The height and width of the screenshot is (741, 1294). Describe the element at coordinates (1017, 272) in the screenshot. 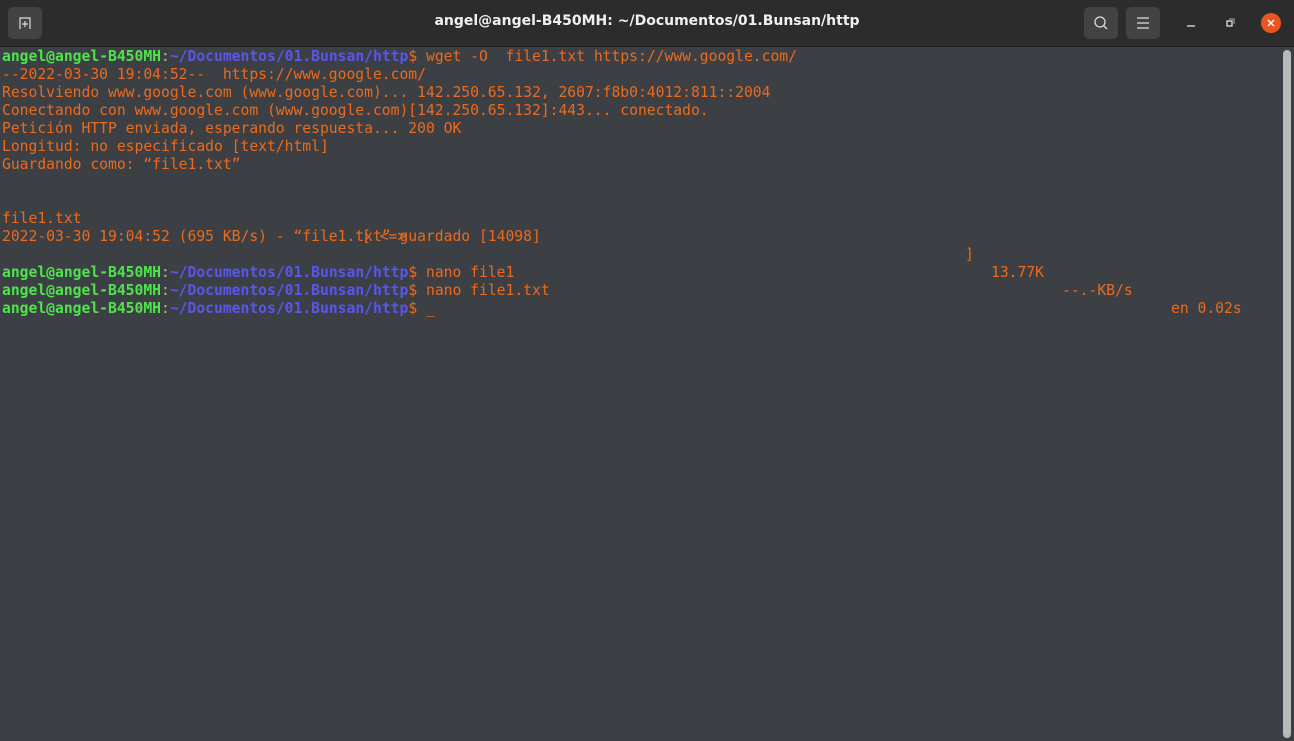

I see `progress-size: 13.77K` at that location.